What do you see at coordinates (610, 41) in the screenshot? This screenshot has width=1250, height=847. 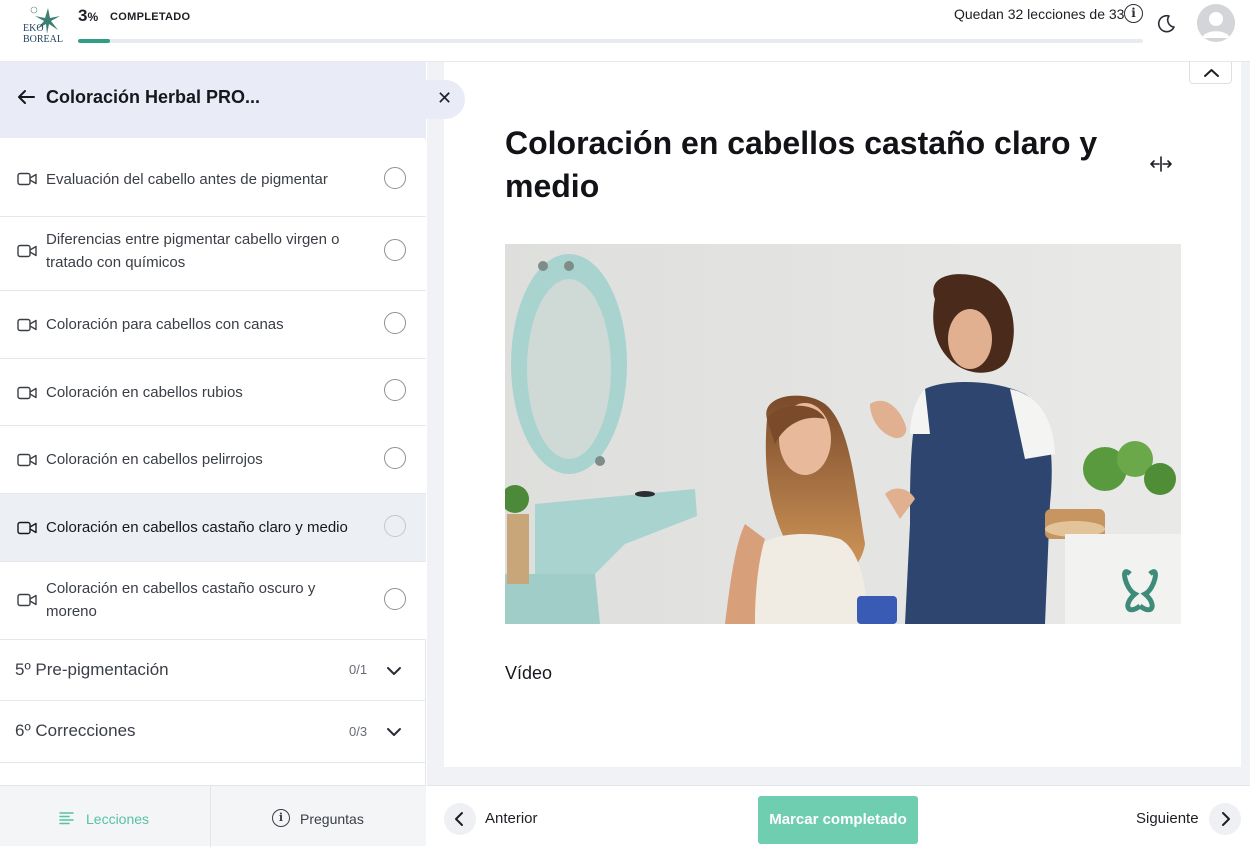 I see `progress-bar` at bounding box center [610, 41].